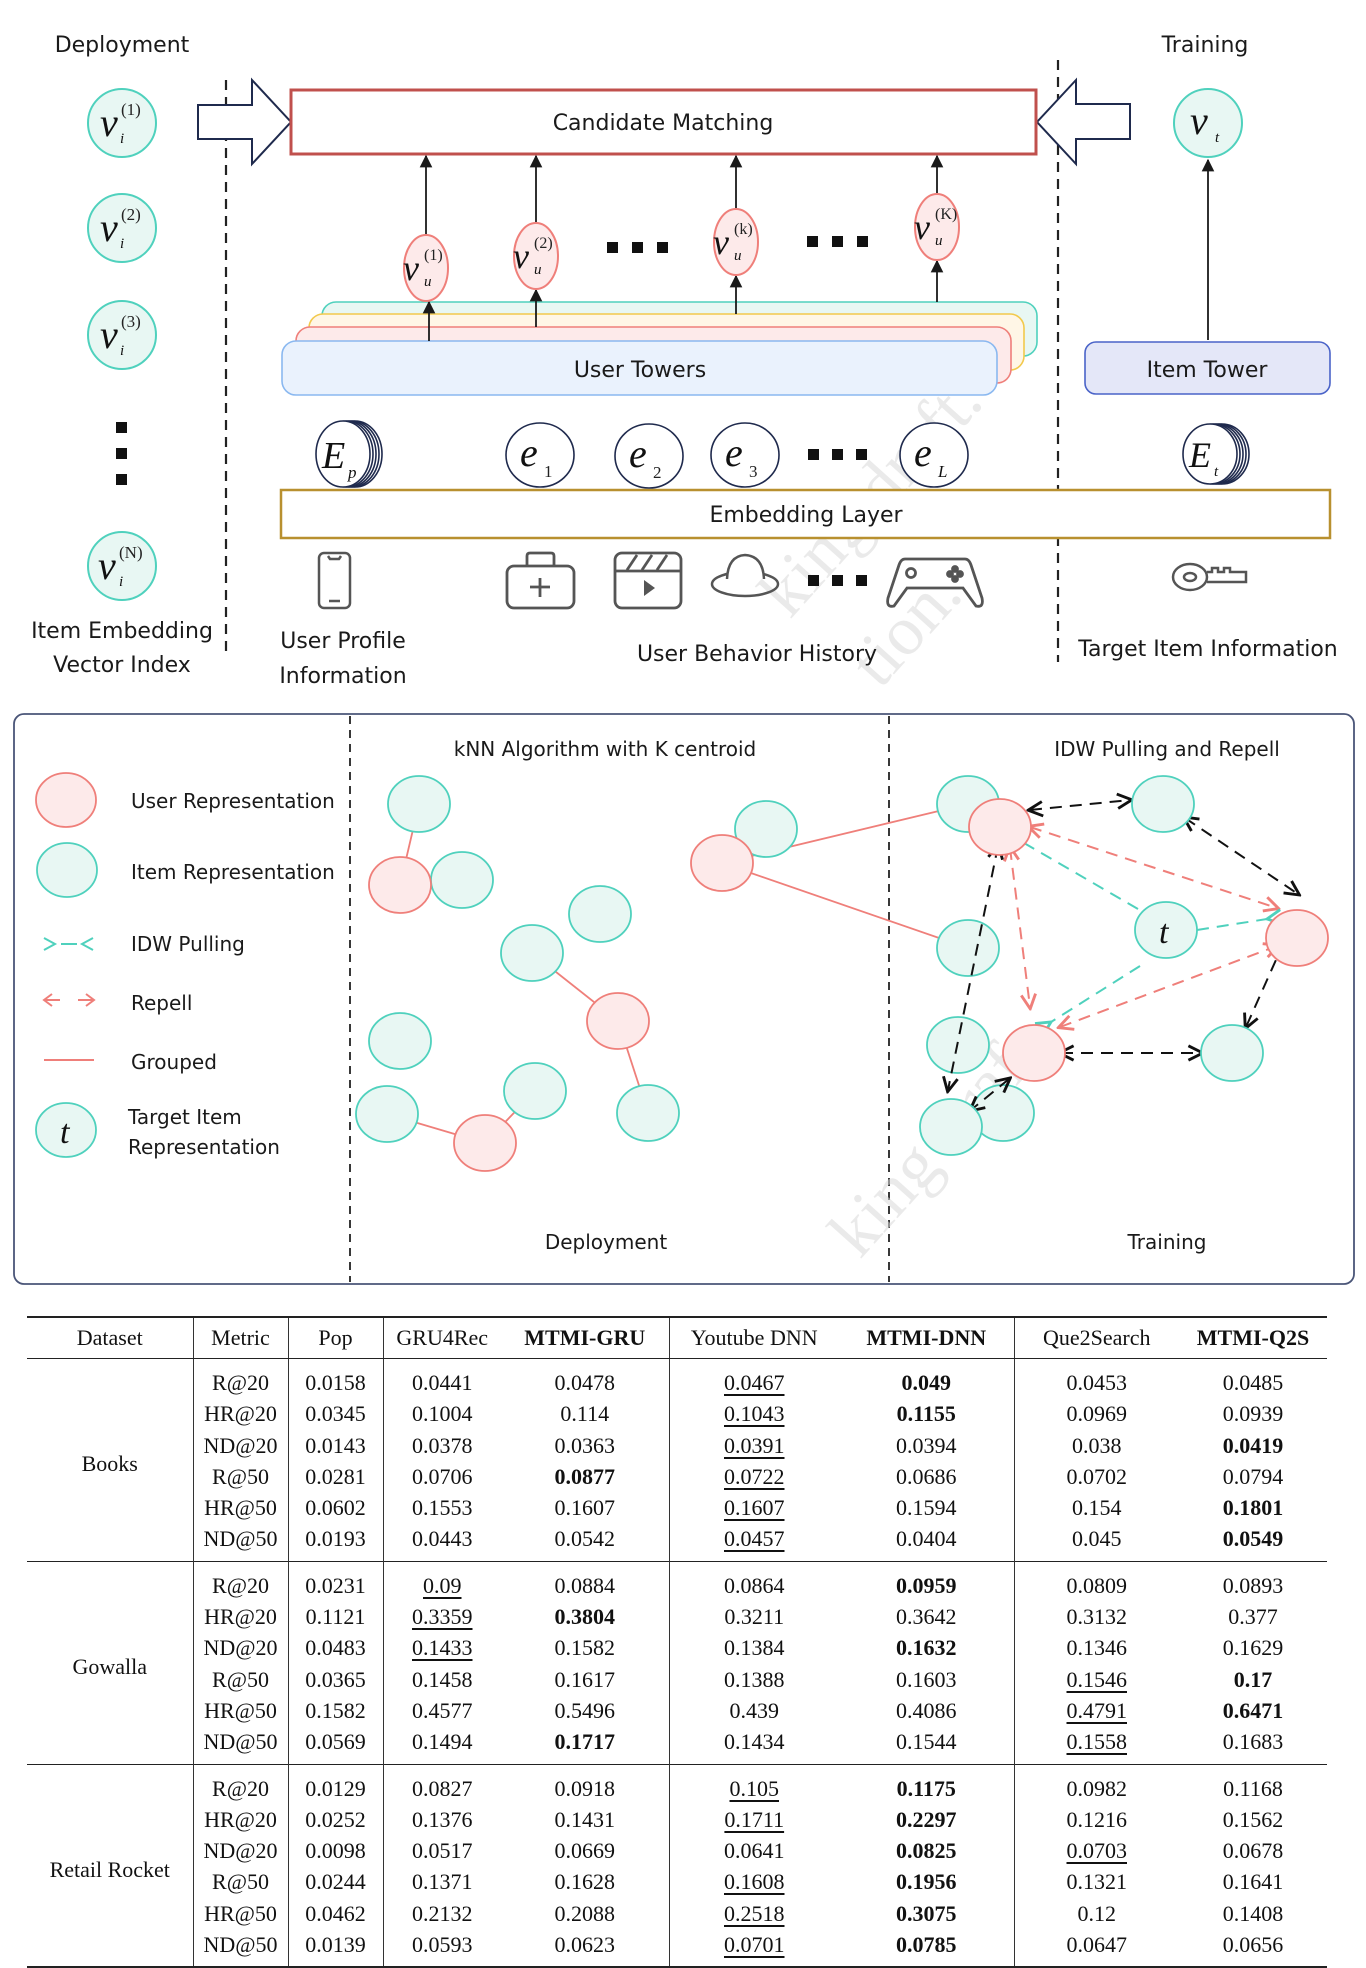 Image resolution: width=1366 pixels, height=1968 pixels. Describe the element at coordinates (204, 1147) in the screenshot. I see `svg-text: Representation` at that location.